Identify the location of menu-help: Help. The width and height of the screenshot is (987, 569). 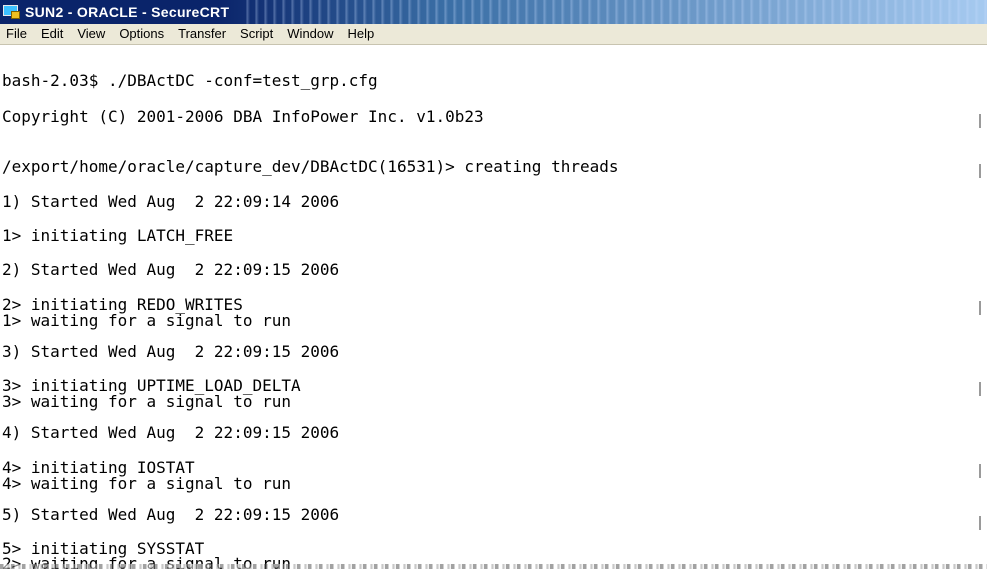
(361, 34).